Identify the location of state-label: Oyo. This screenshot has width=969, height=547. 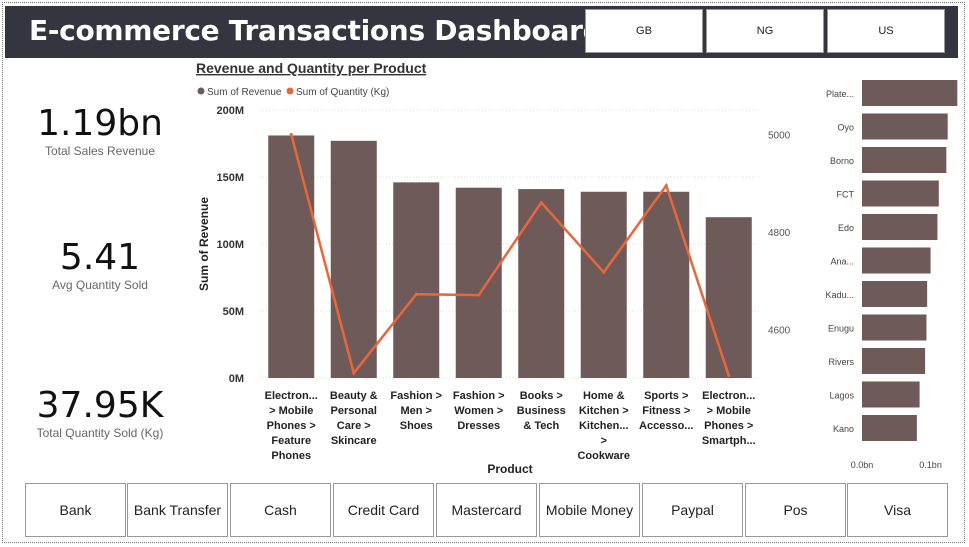
(845, 128).